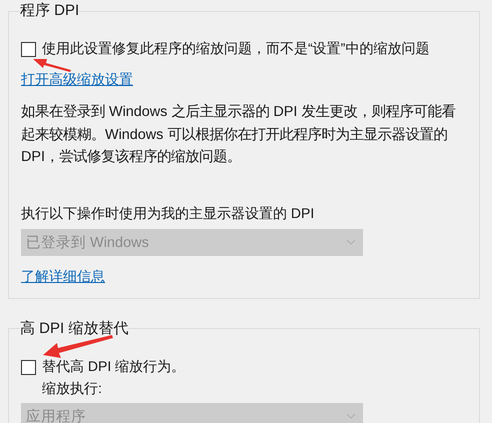 The image size is (492, 423). Describe the element at coordinates (114, 366) in the screenshot. I see `checkbox-label: 替代高 DPI 缩放行为。` at that location.